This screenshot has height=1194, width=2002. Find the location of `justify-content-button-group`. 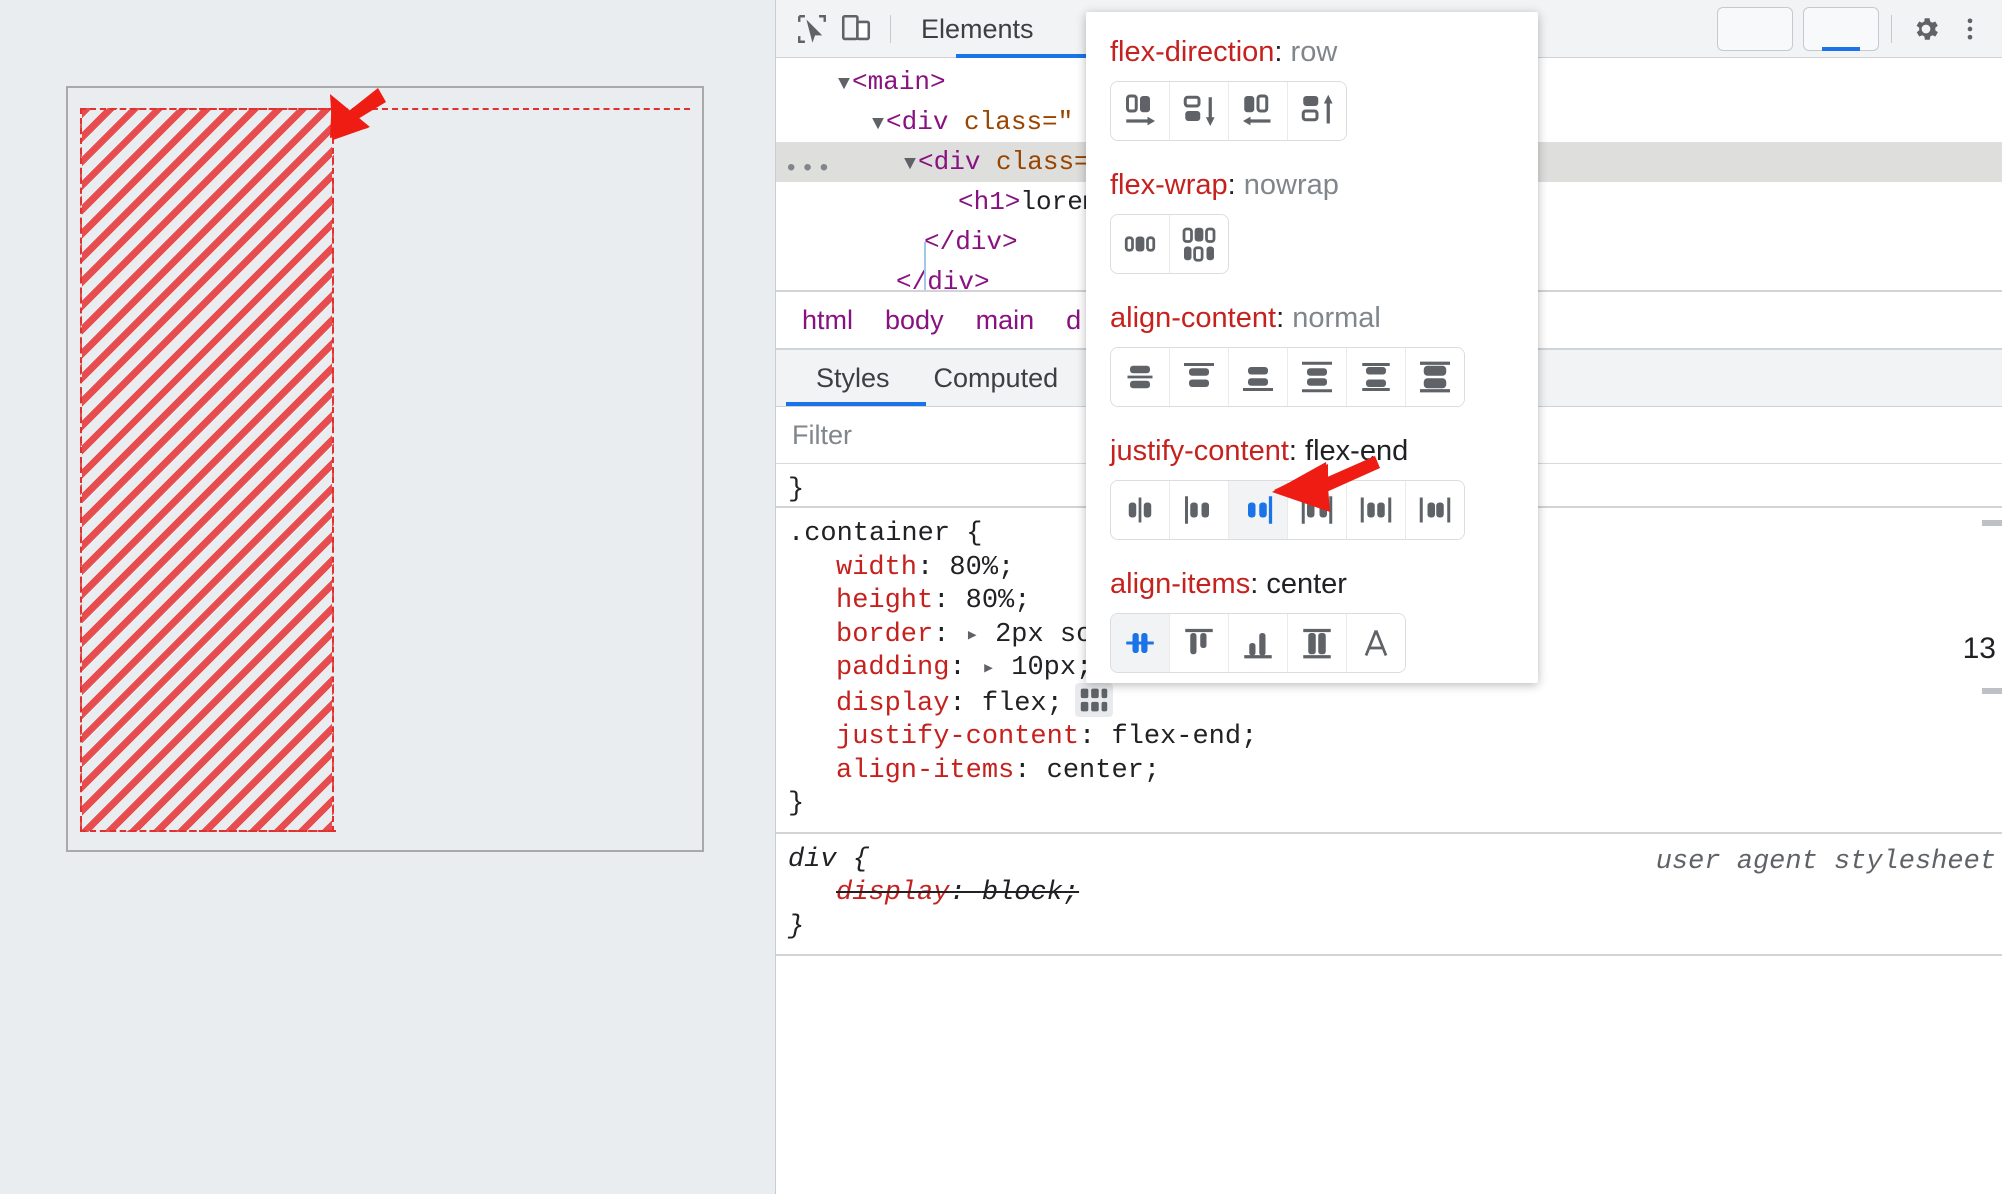

justify-content-button-group is located at coordinates (1287, 510).